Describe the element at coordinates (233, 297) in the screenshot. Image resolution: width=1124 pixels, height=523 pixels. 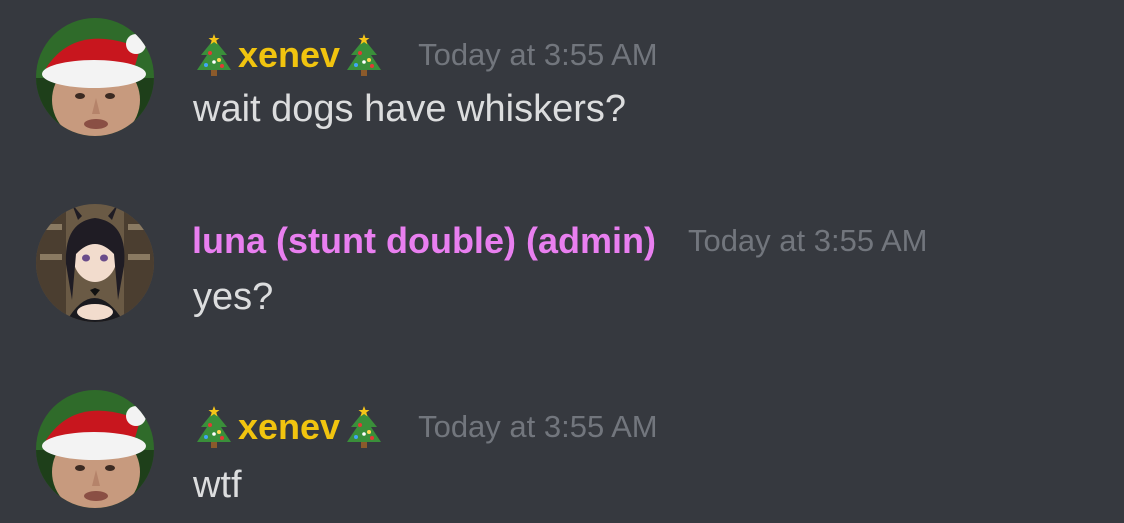
I see `message-text: yes?` at that location.